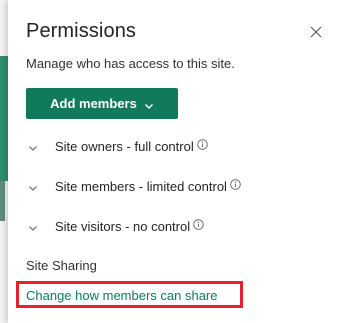  What do you see at coordinates (130, 63) in the screenshot?
I see `panel-subtitle: Manage who has access to this site.` at bounding box center [130, 63].